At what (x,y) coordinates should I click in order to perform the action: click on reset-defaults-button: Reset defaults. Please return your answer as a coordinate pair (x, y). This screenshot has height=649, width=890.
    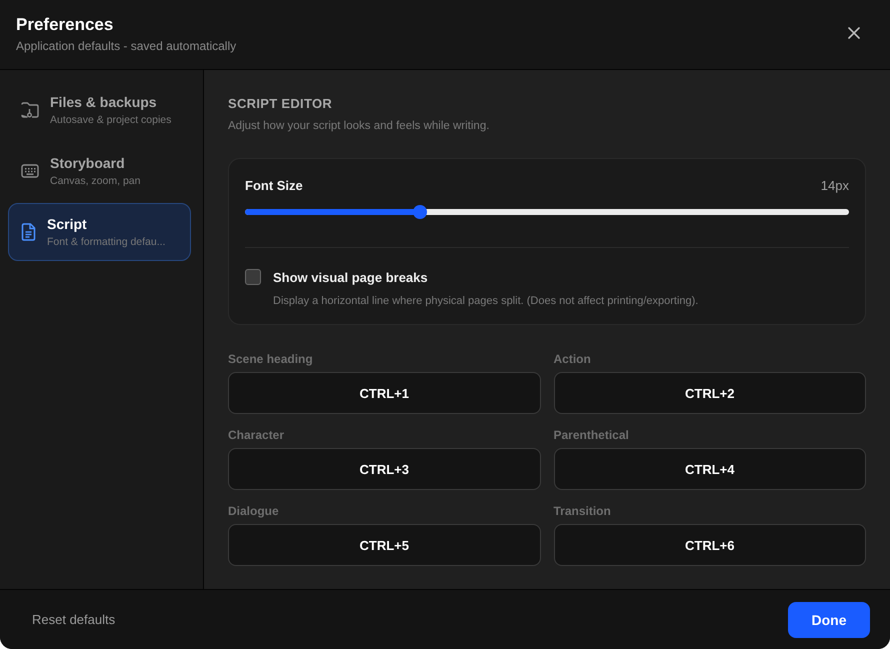
    Looking at the image, I should click on (74, 619).